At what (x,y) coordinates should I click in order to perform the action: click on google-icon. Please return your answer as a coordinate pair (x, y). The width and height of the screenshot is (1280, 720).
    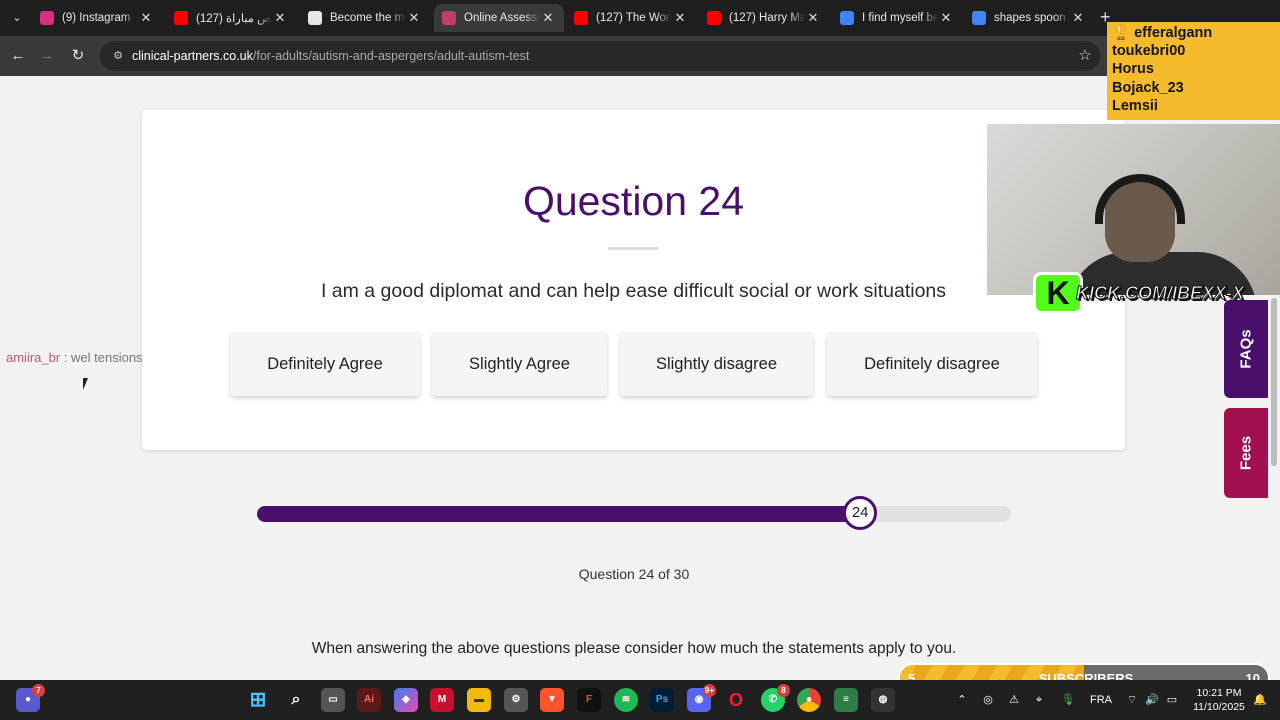
    Looking at the image, I should click on (979, 18).